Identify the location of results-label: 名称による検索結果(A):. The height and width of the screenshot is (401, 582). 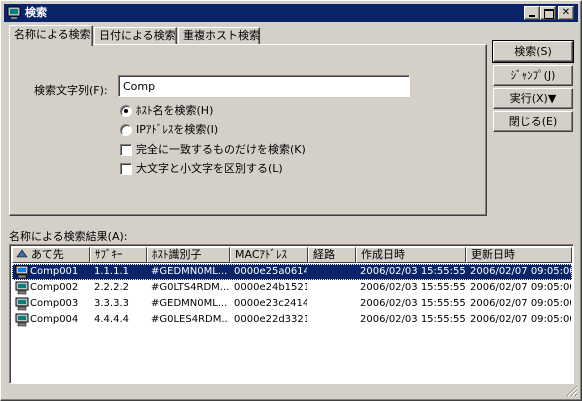
(68, 236).